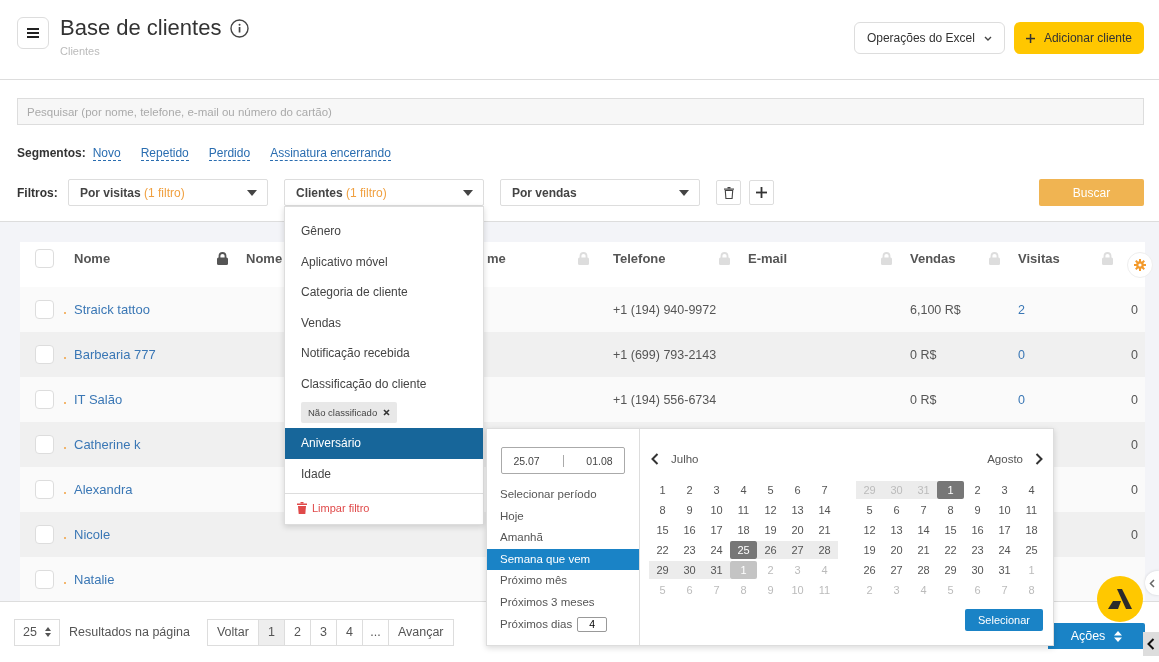 Image resolution: width=1159 pixels, height=662 pixels. I want to click on filter-select: Clientes (1 filtro), so click(384, 192).